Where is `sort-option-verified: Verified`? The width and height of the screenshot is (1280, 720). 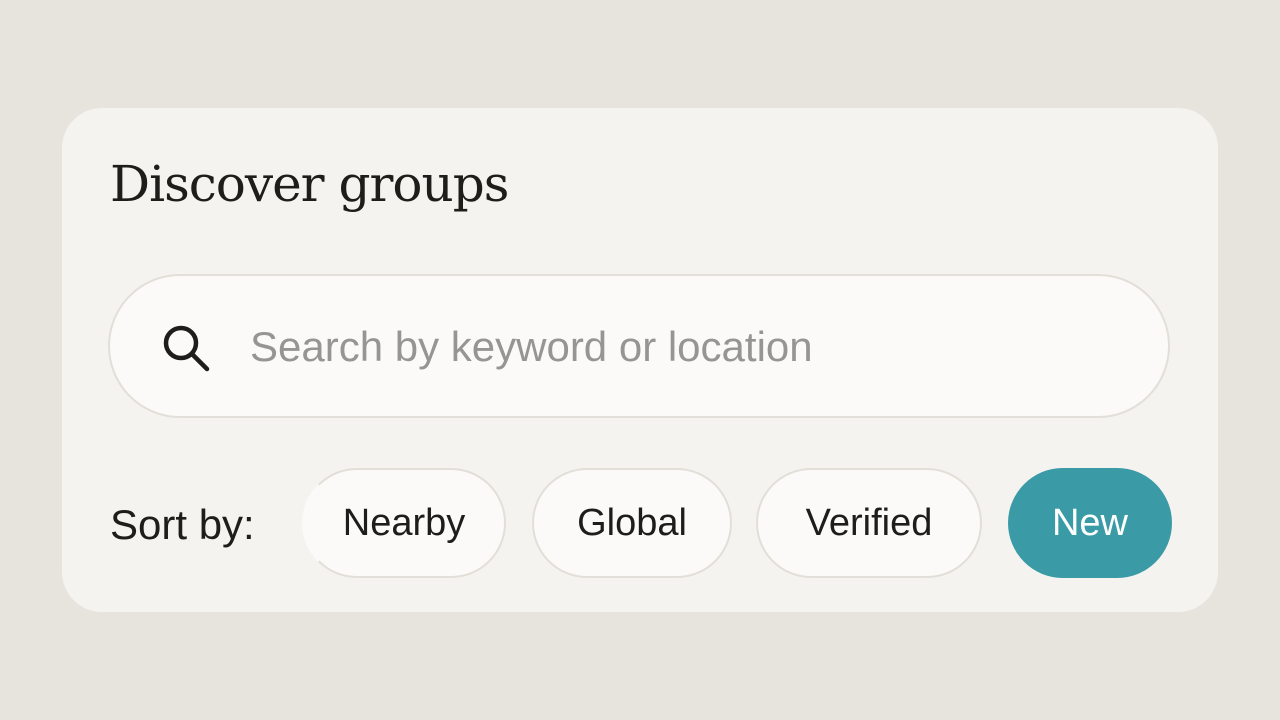
sort-option-verified: Verified is located at coordinates (869, 523).